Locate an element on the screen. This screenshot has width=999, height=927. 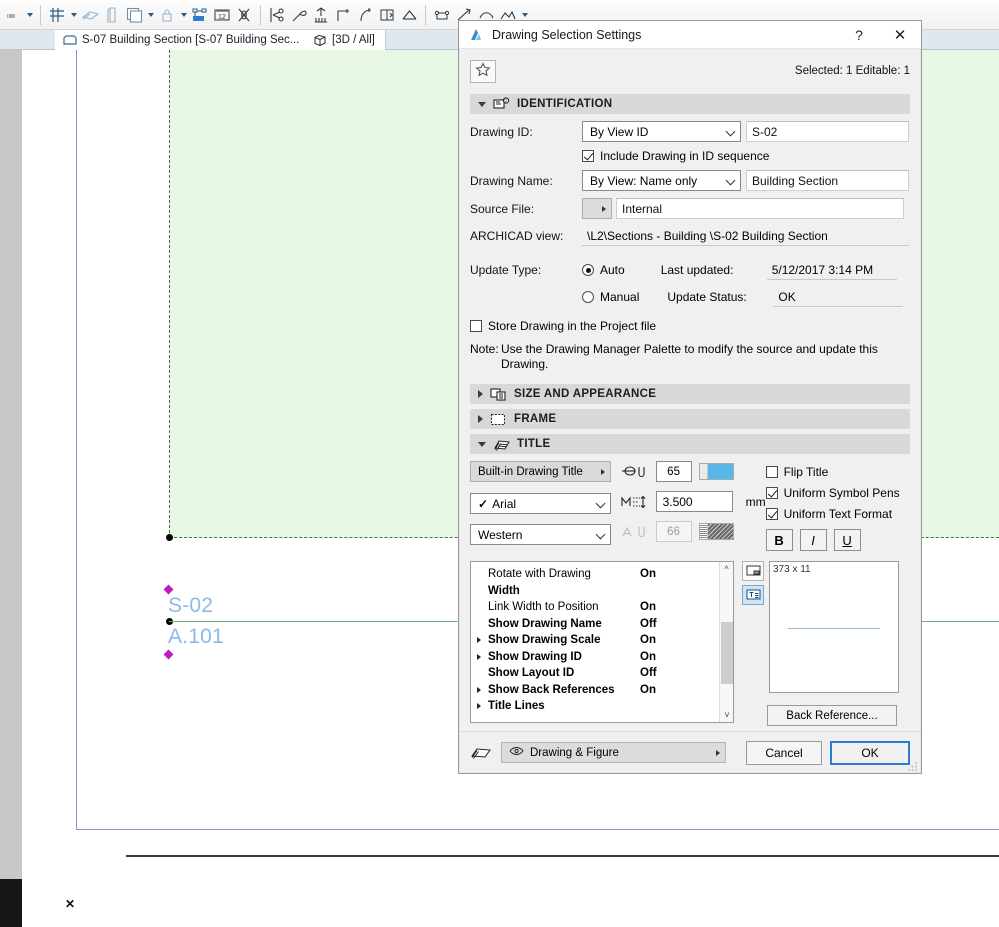
solid-operations-icon is located at coordinates (442, 15).